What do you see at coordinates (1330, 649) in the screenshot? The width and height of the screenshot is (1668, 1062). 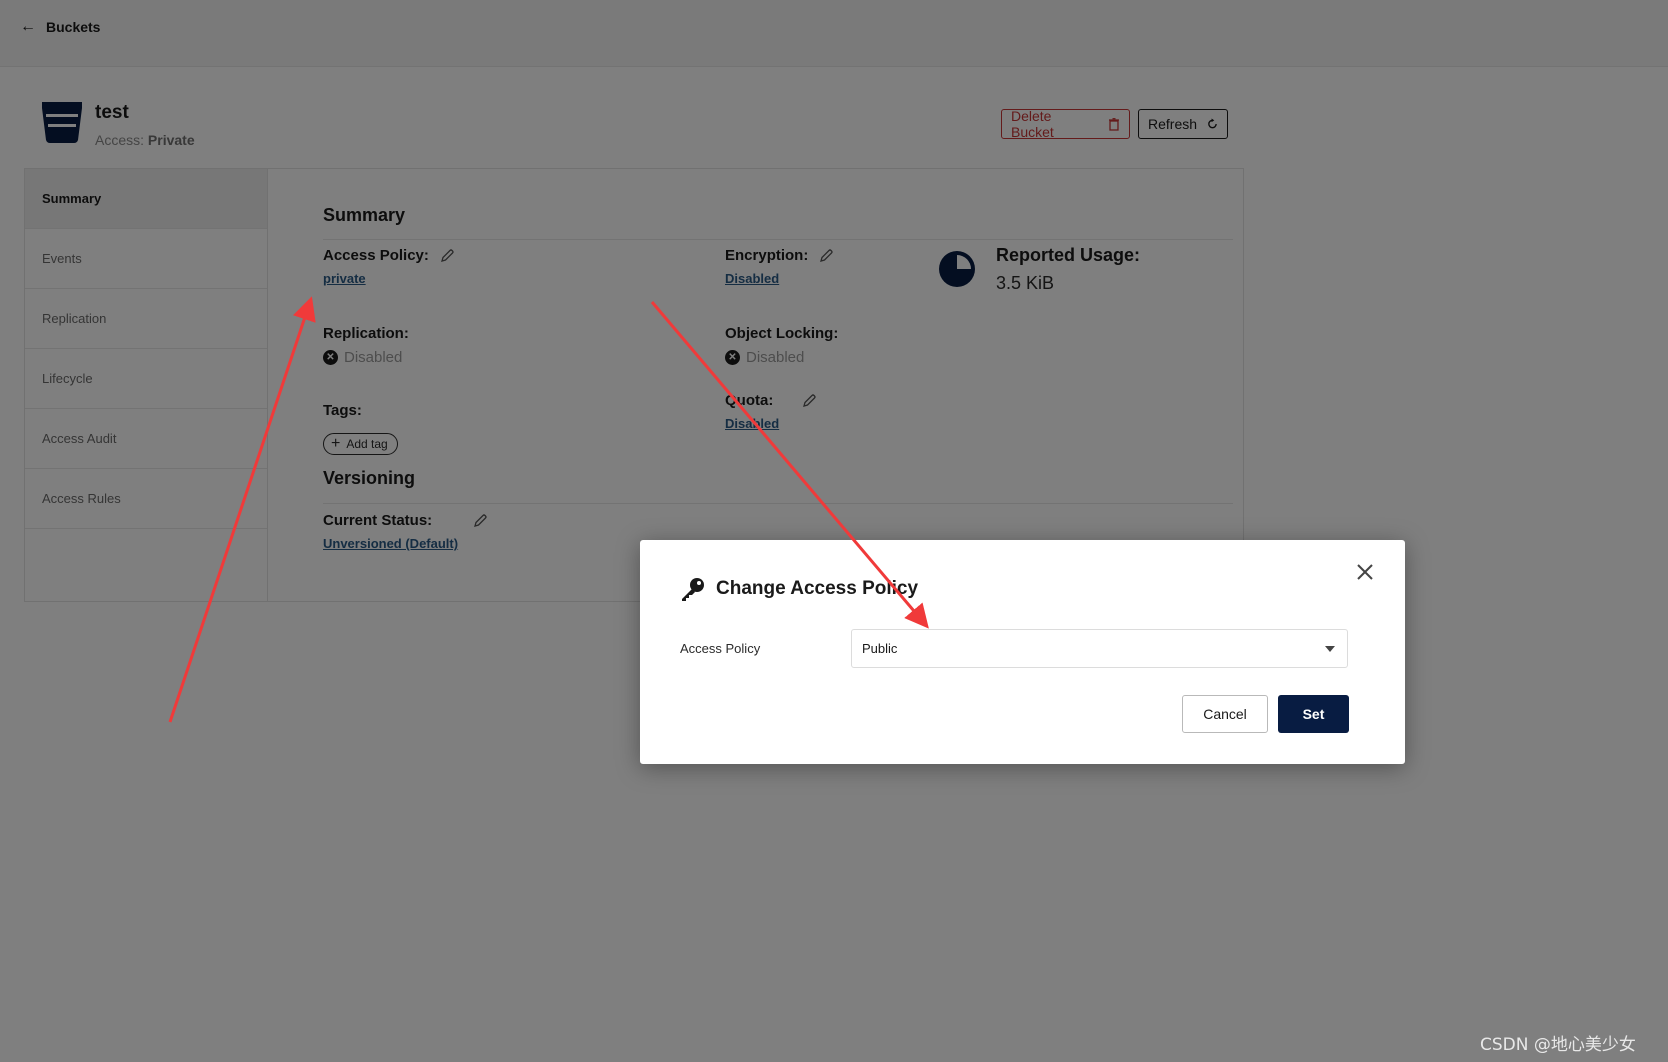 I see `chevron-down-icon` at bounding box center [1330, 649].